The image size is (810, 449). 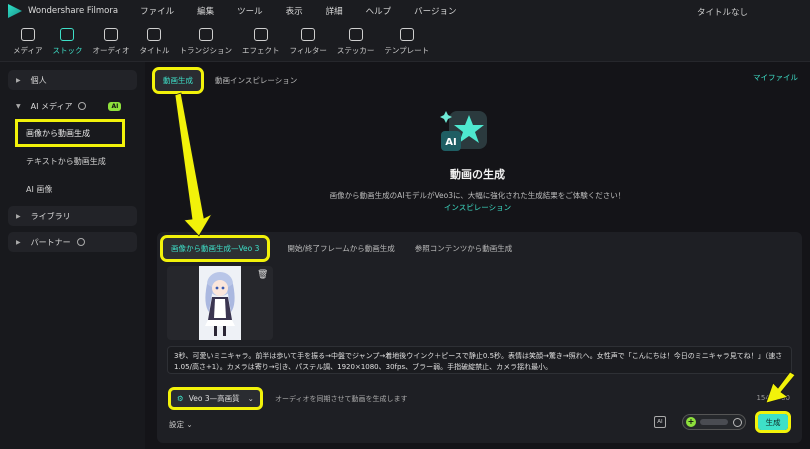 I want to click on toolbar-media: メディア, so click(x=27, y=39).